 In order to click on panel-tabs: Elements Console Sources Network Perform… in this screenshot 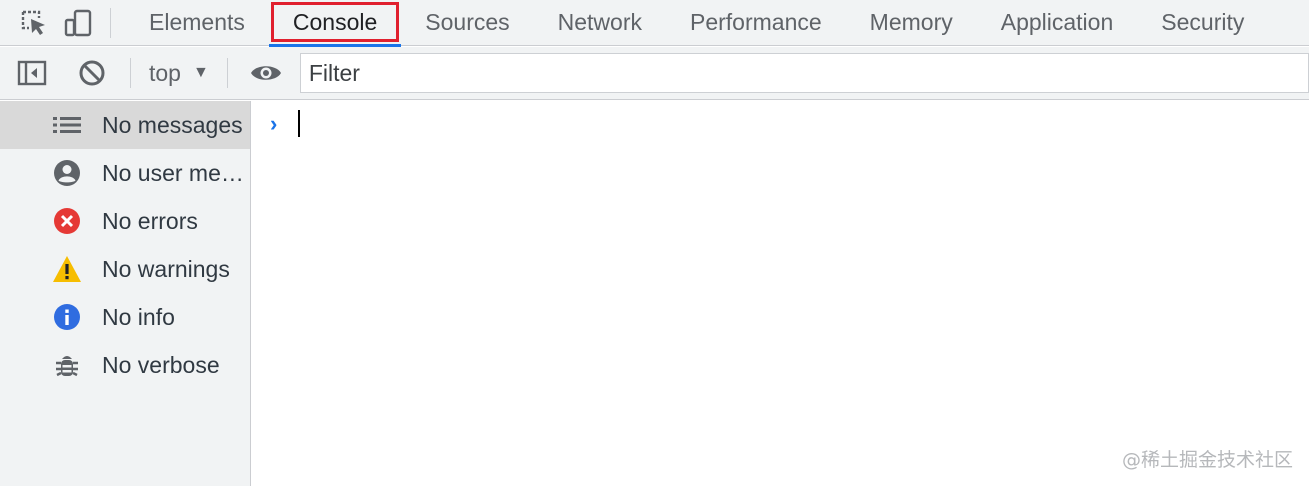, I will do `click(696, 23)`.